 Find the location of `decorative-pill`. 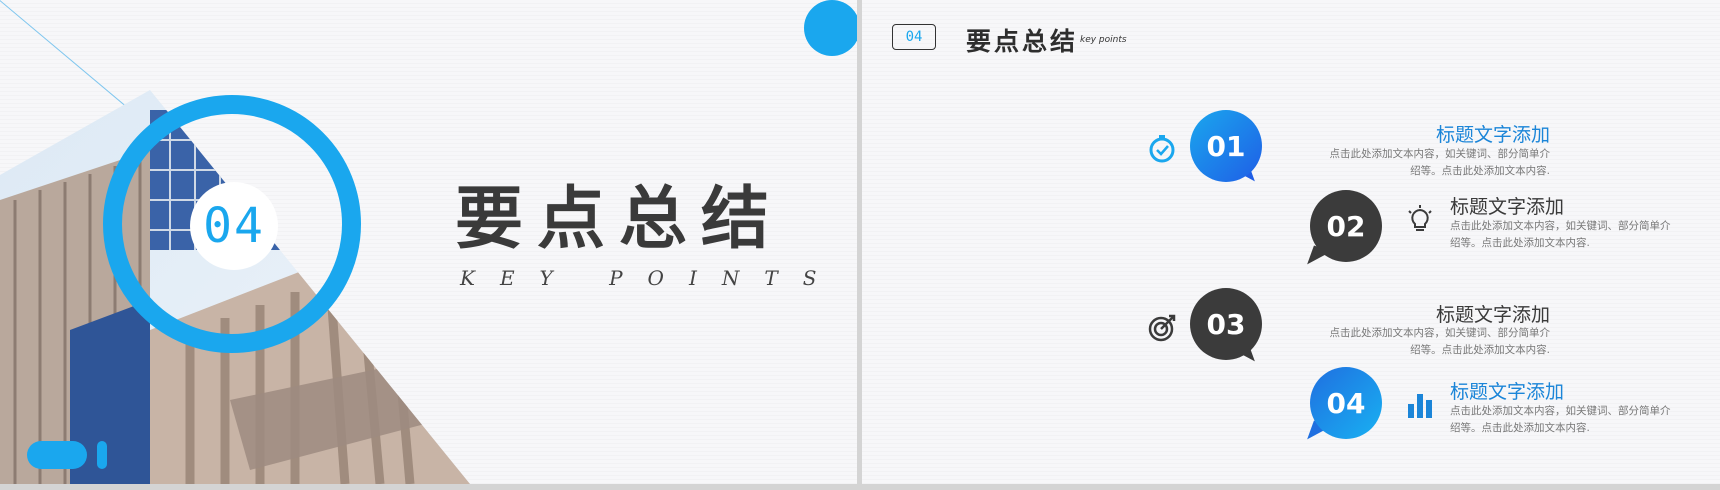

decorative-pill is located at coordinates (57, 455).